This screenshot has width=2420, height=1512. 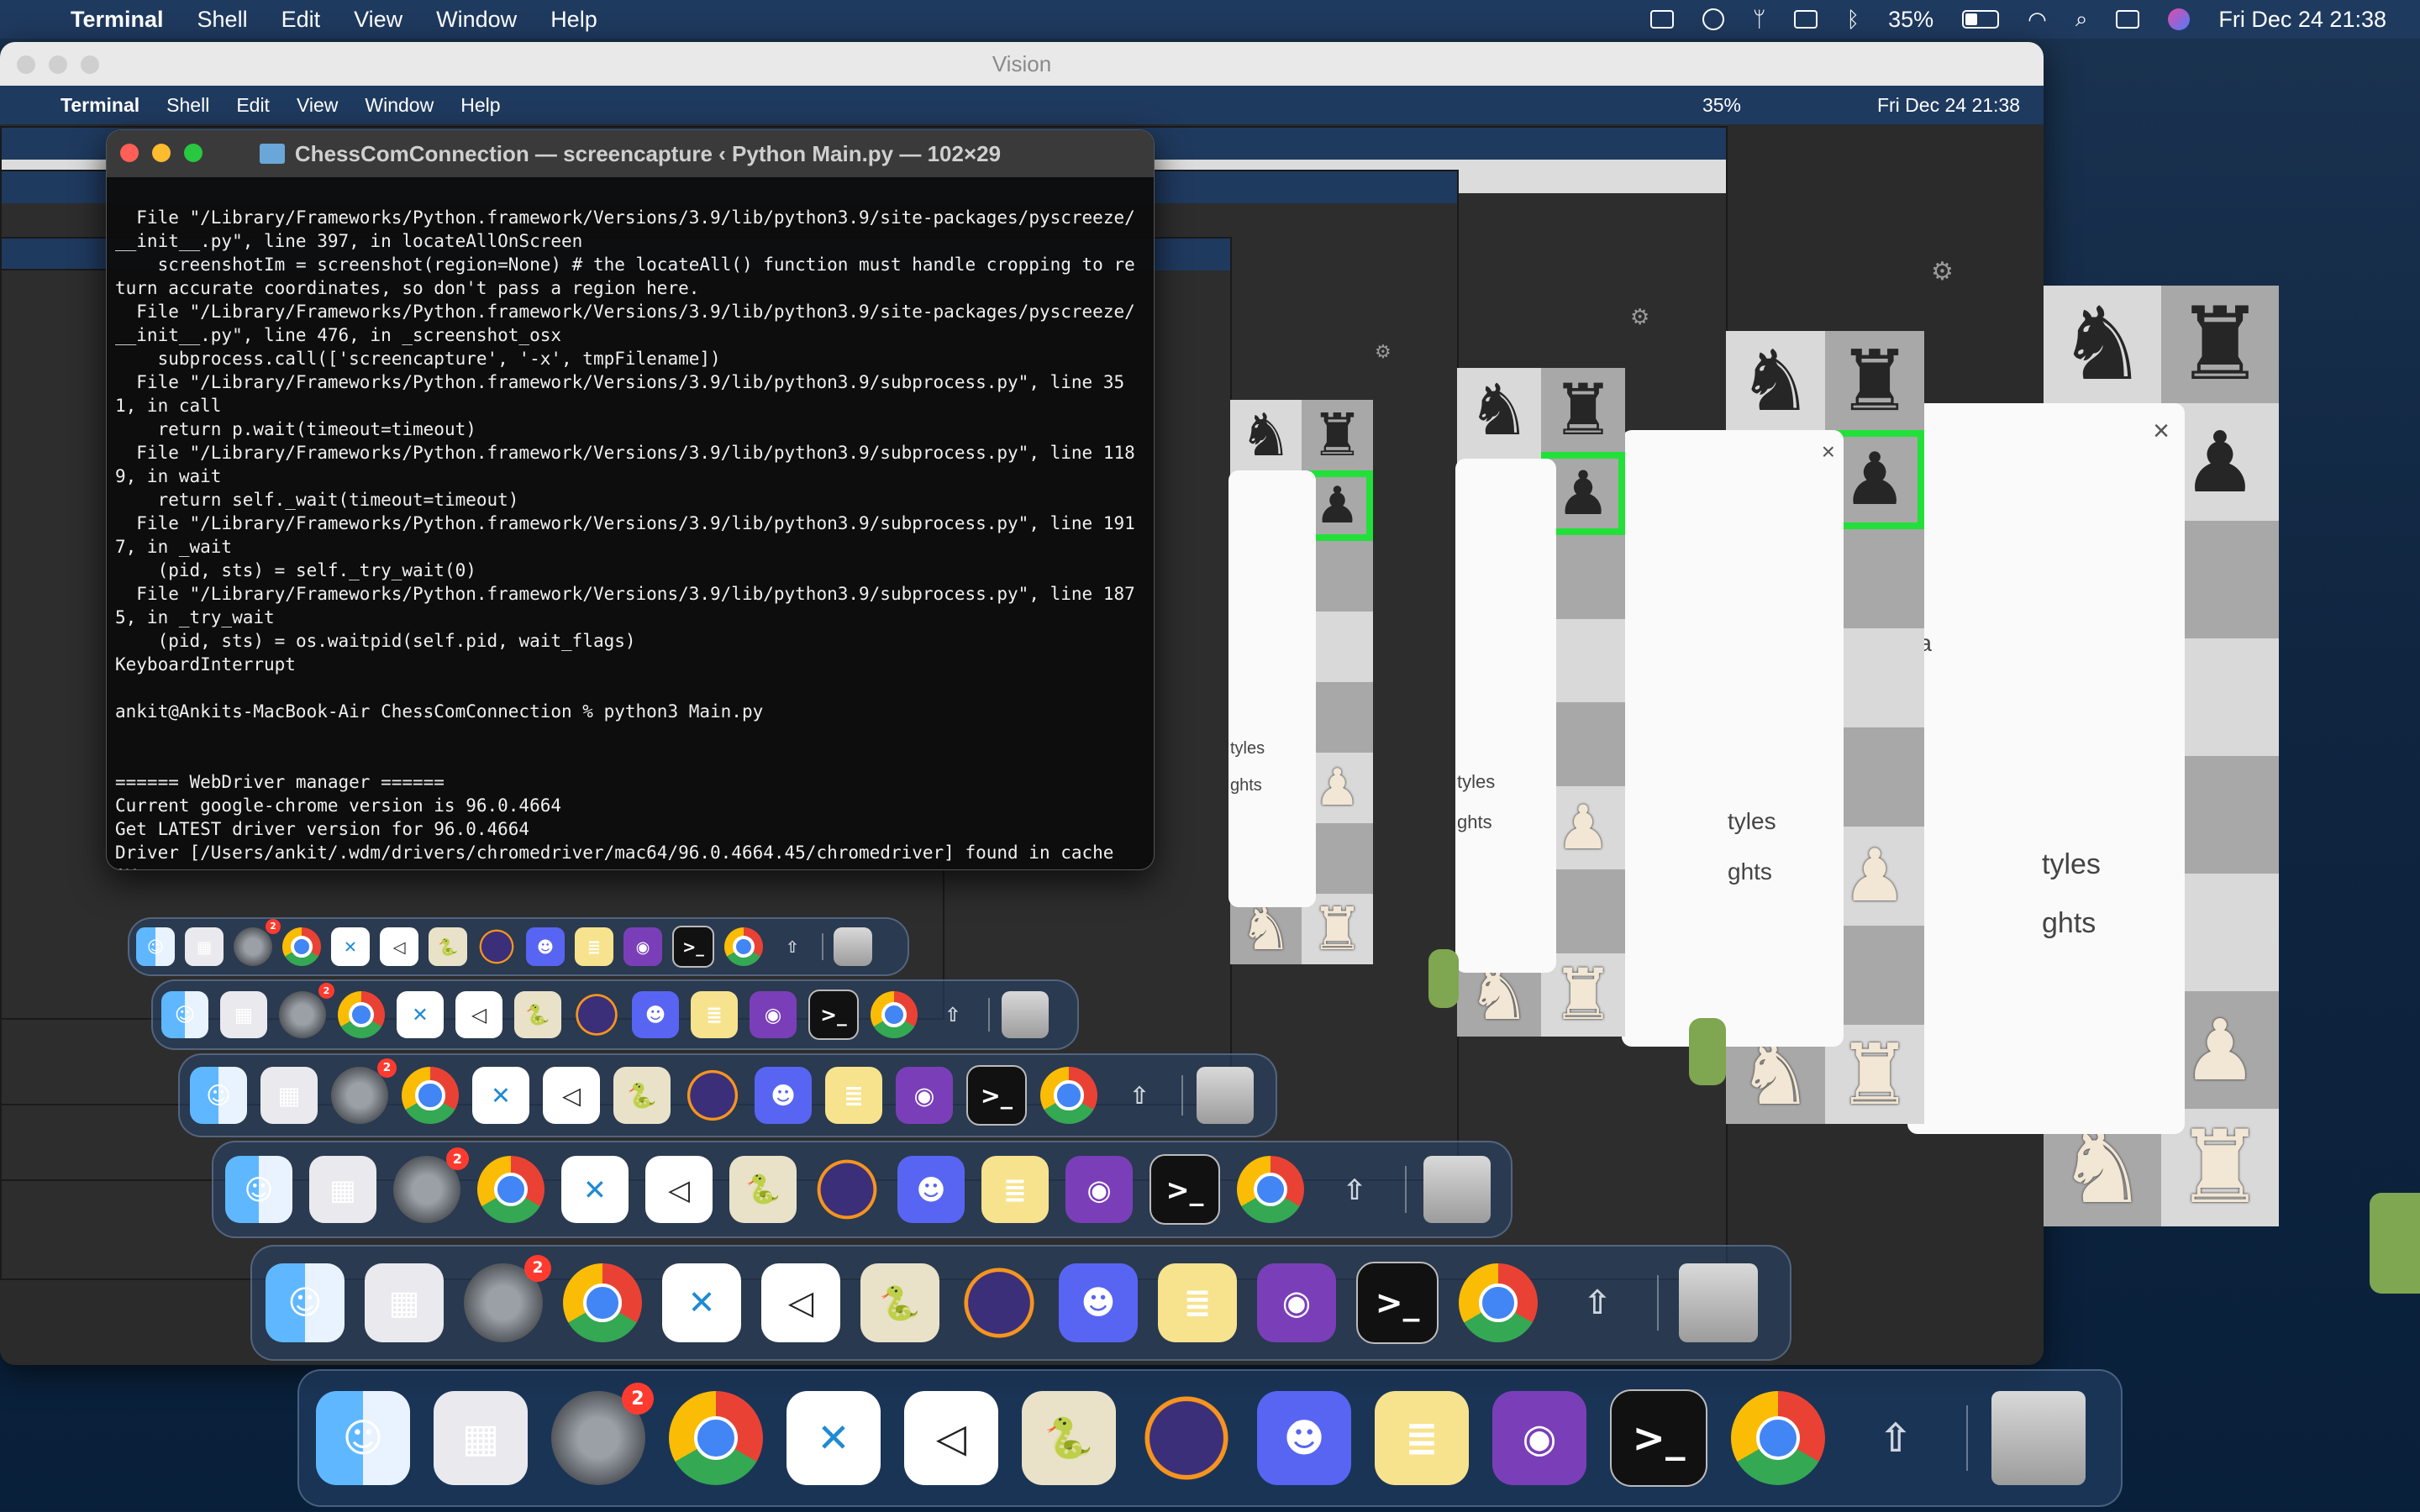 I want to click on keyboard-icon, so click(x=1806, y=19).